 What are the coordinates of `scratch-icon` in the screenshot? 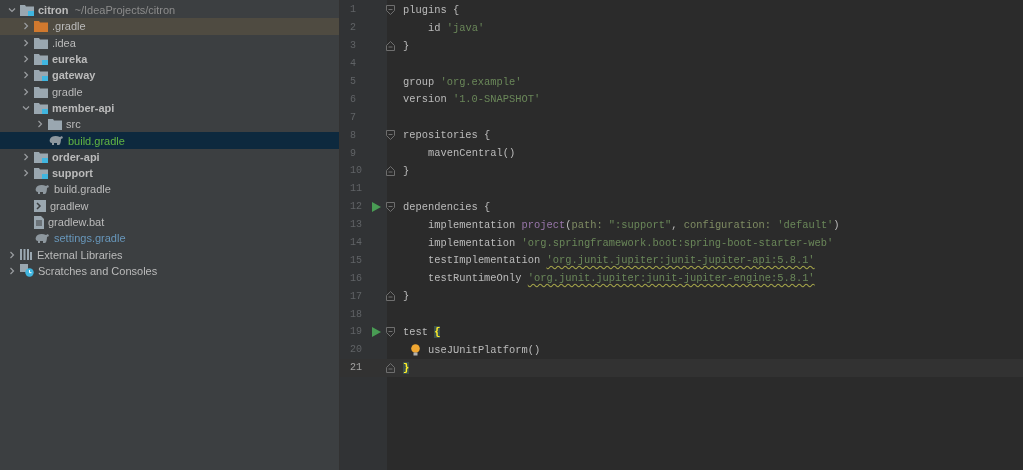 It's located at (27, 271).